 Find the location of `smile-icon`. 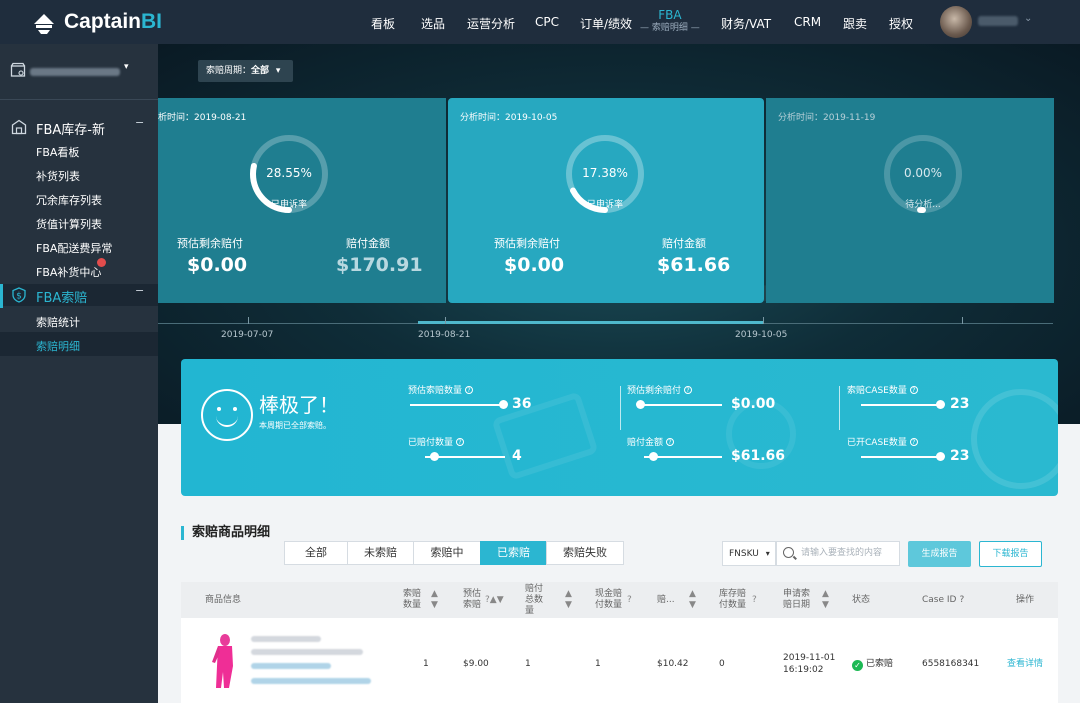

smile-icon is located at coordinates (227, 415).